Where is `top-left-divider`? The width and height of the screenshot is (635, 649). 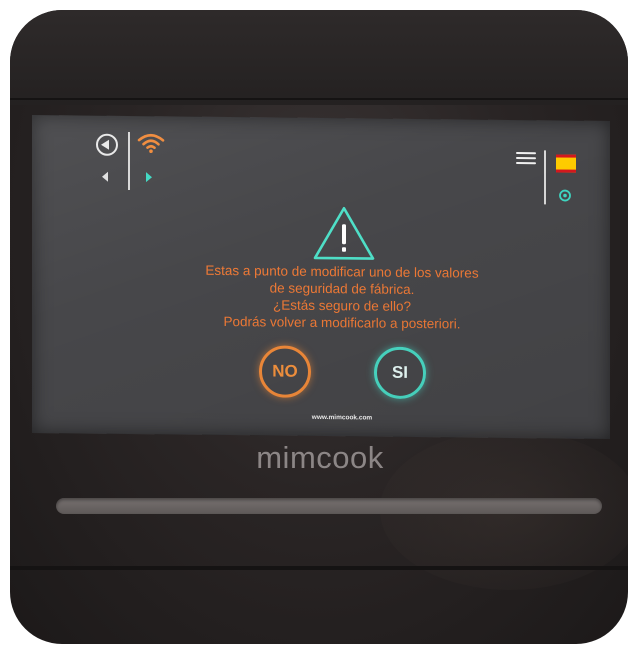 top-left-divider is located at coordinates (129, 160).